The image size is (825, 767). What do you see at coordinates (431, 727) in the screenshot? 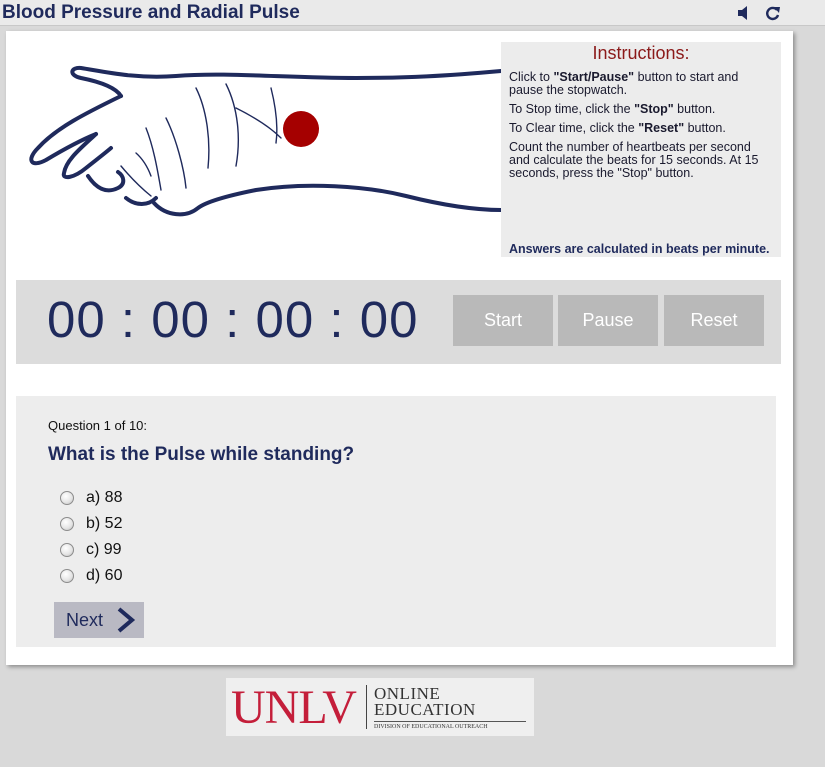
I see `logo-line-3: DIVISION OF EDUCATIONAL OUTREACH` at bounding box center [431, 727].